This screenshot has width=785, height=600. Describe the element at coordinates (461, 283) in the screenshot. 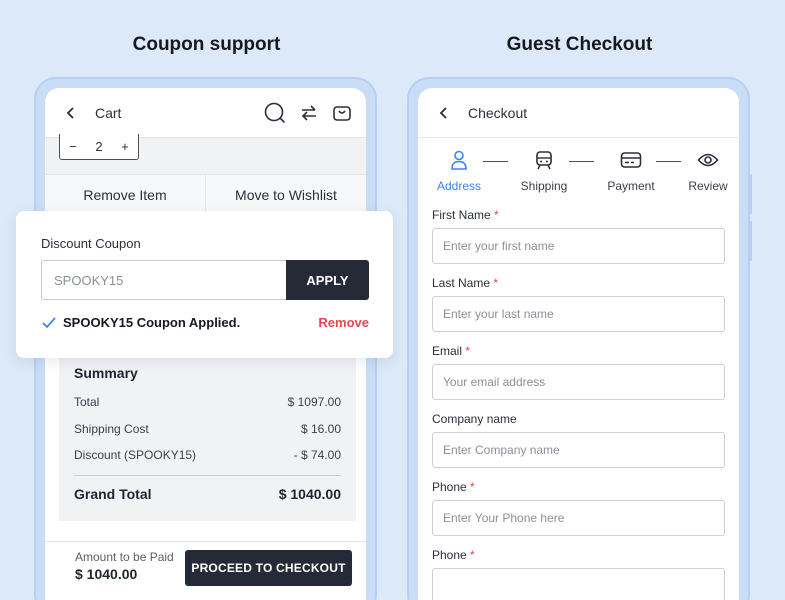

I see `field-label: Last Name` at that location.